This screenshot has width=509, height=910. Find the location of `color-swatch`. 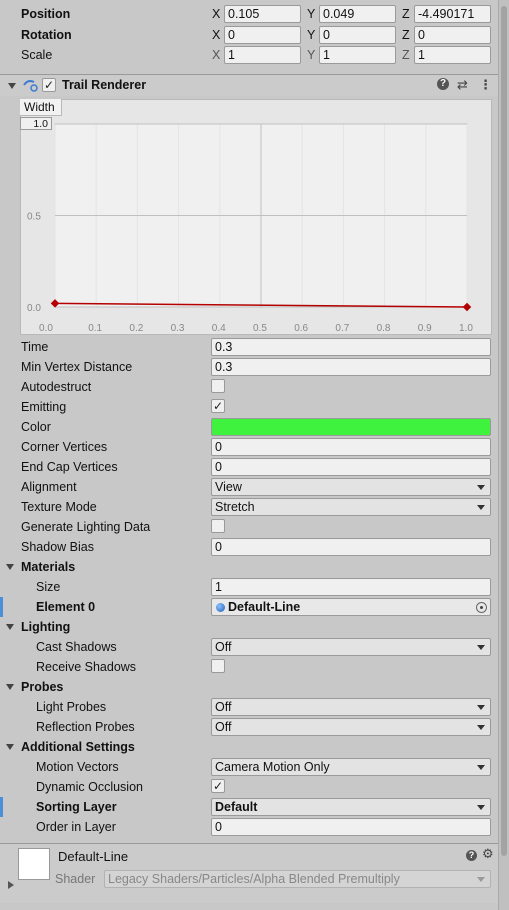

color-swatch is located at coordinates (351, 427).